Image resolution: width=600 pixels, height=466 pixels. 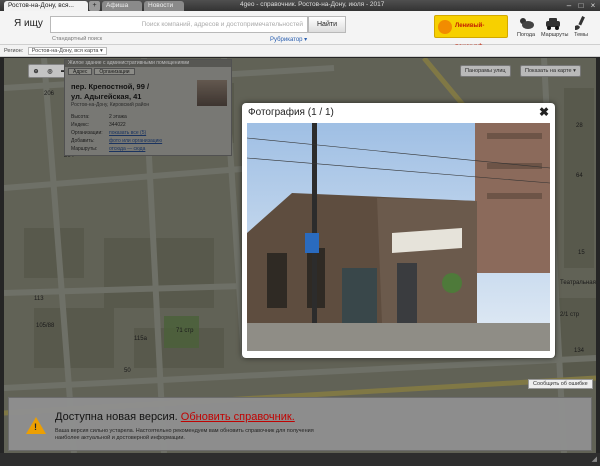 I want to click on warning-mark: !, so click(x=35, y=427).